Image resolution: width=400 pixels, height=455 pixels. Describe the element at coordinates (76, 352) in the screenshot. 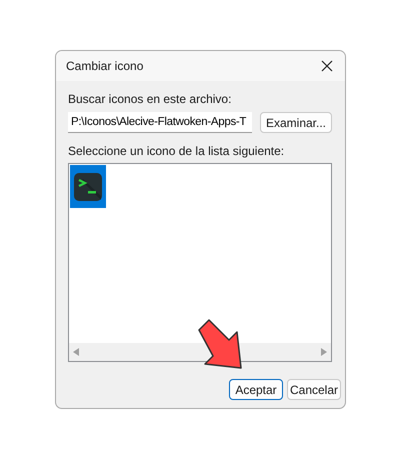

I see `scroll-left-icon` at that location.